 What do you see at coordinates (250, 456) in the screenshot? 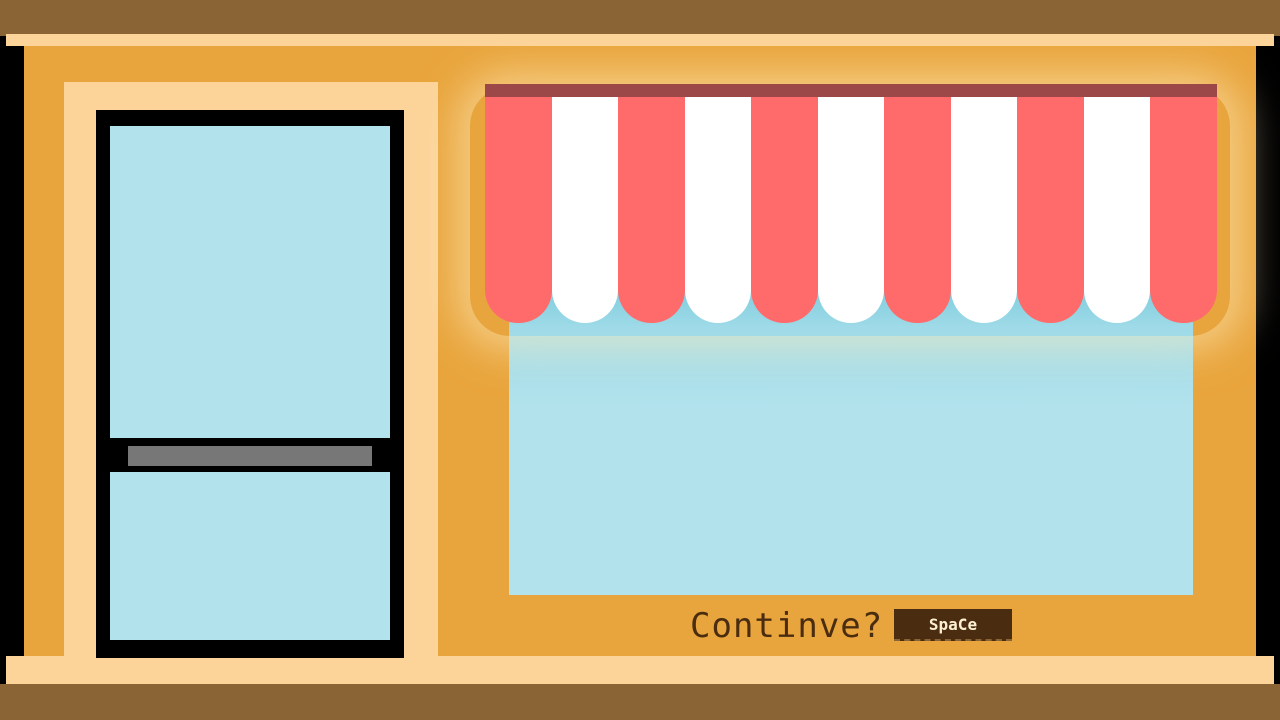
I see `door-handle-bar` at bounding box center [250, 456].